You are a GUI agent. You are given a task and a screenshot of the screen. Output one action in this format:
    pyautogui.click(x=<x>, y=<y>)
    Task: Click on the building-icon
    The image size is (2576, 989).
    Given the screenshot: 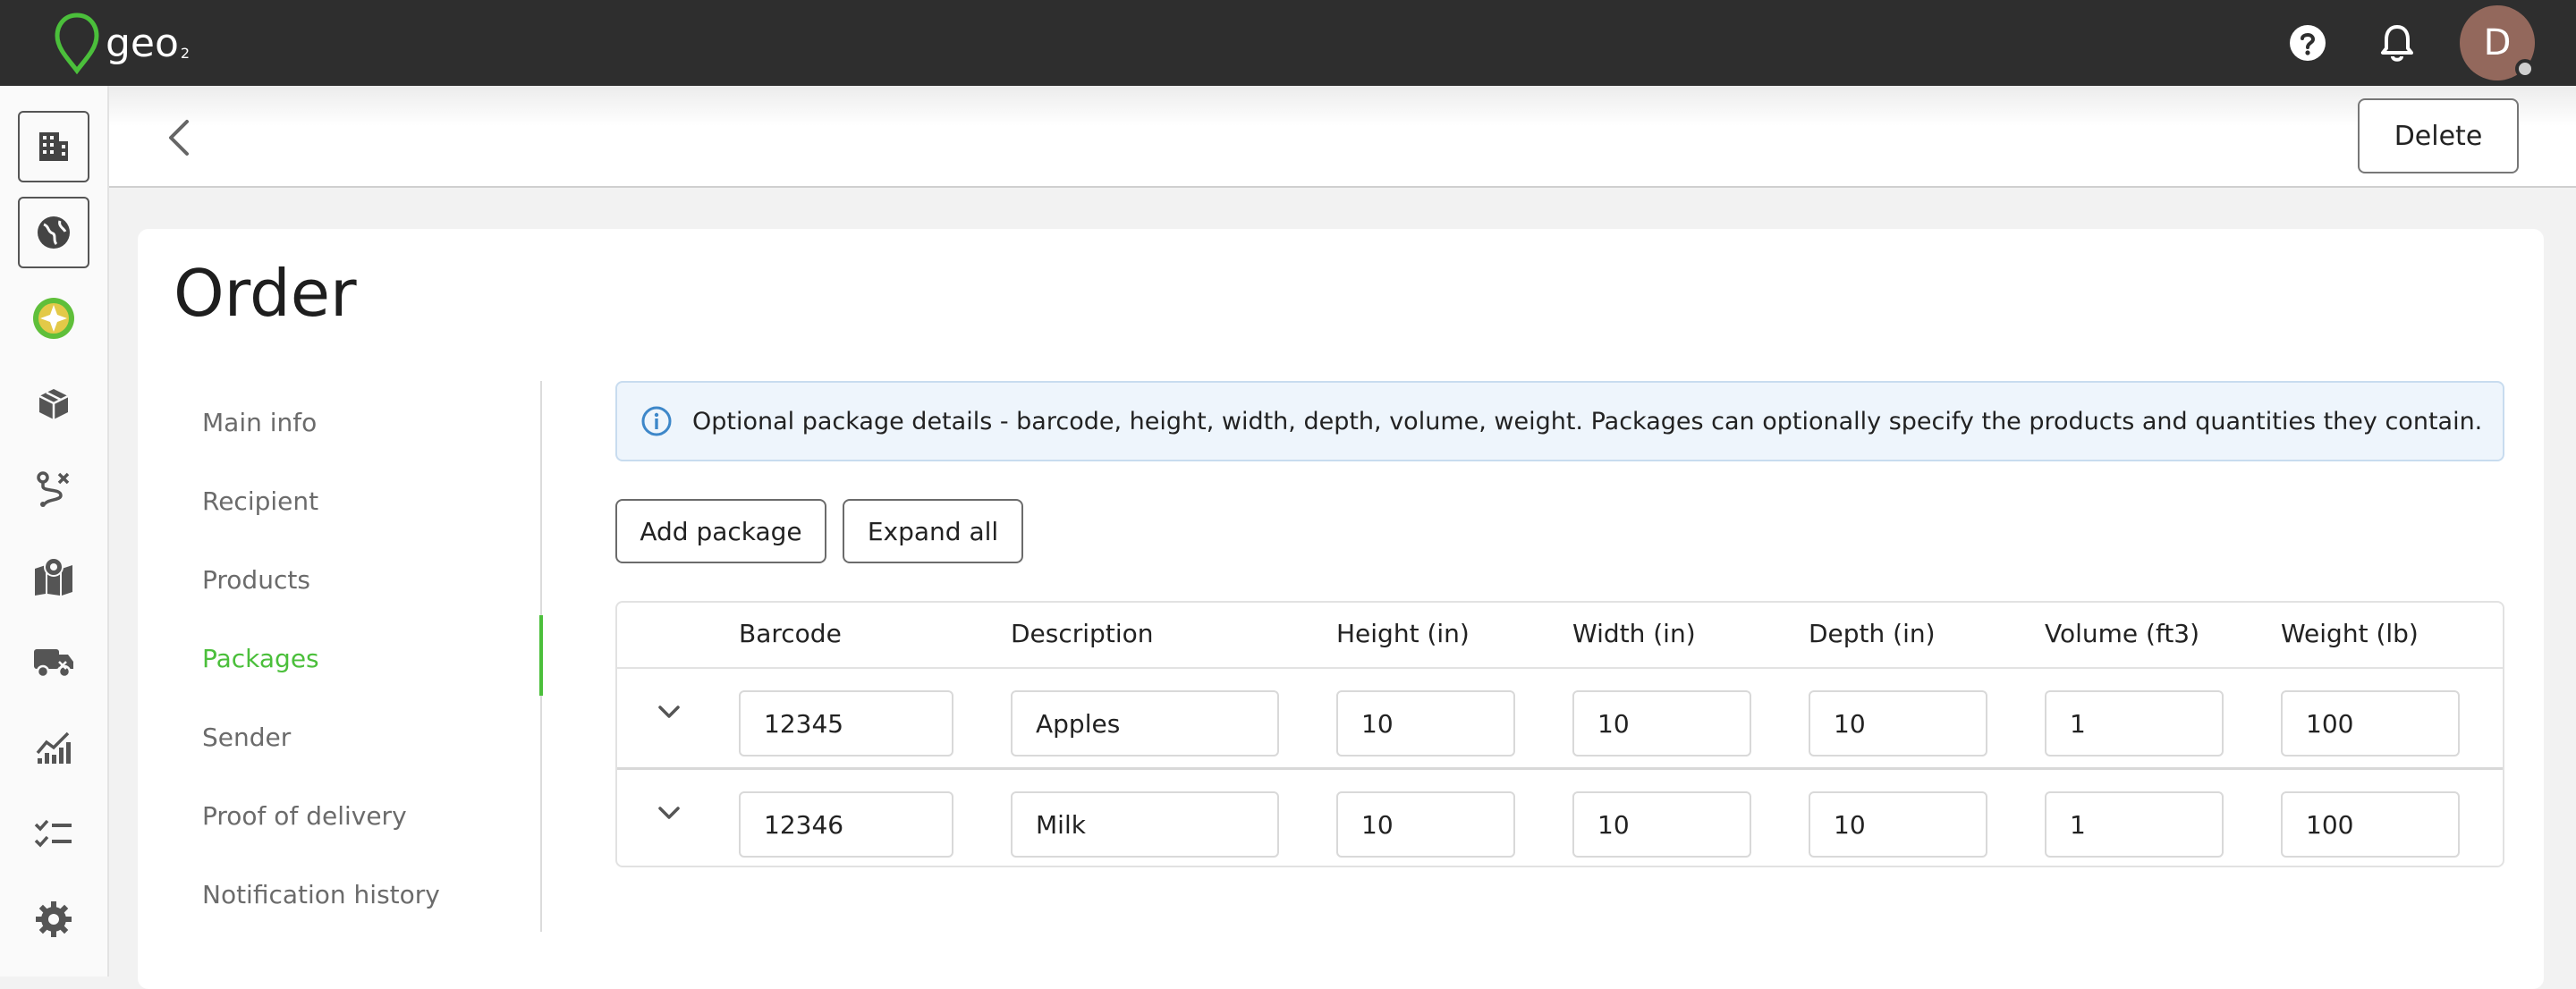 What is the action you would take?
    pyautogui.click(x=53, y=146)
    